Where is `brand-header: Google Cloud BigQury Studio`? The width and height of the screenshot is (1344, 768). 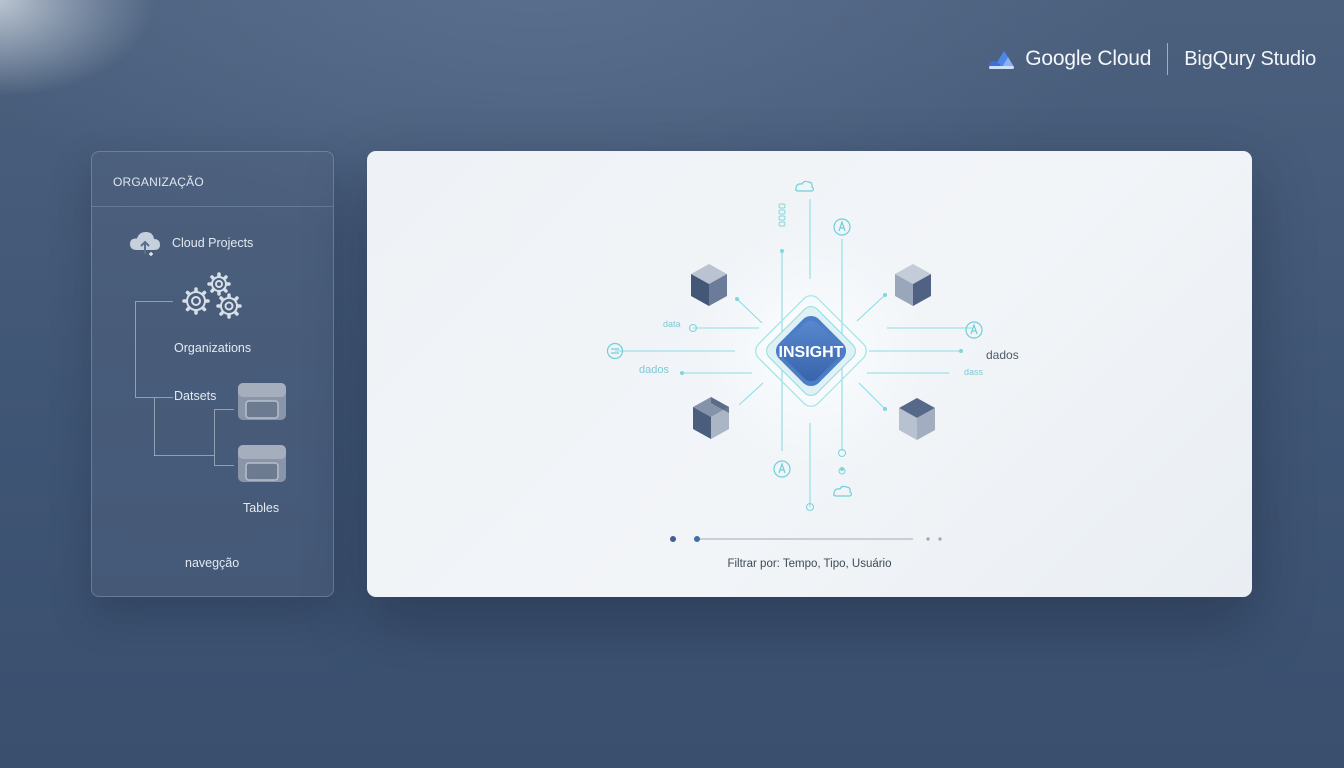
brand-header: Google Cloud BigQury Studio is located at coordinates (1151, 59).